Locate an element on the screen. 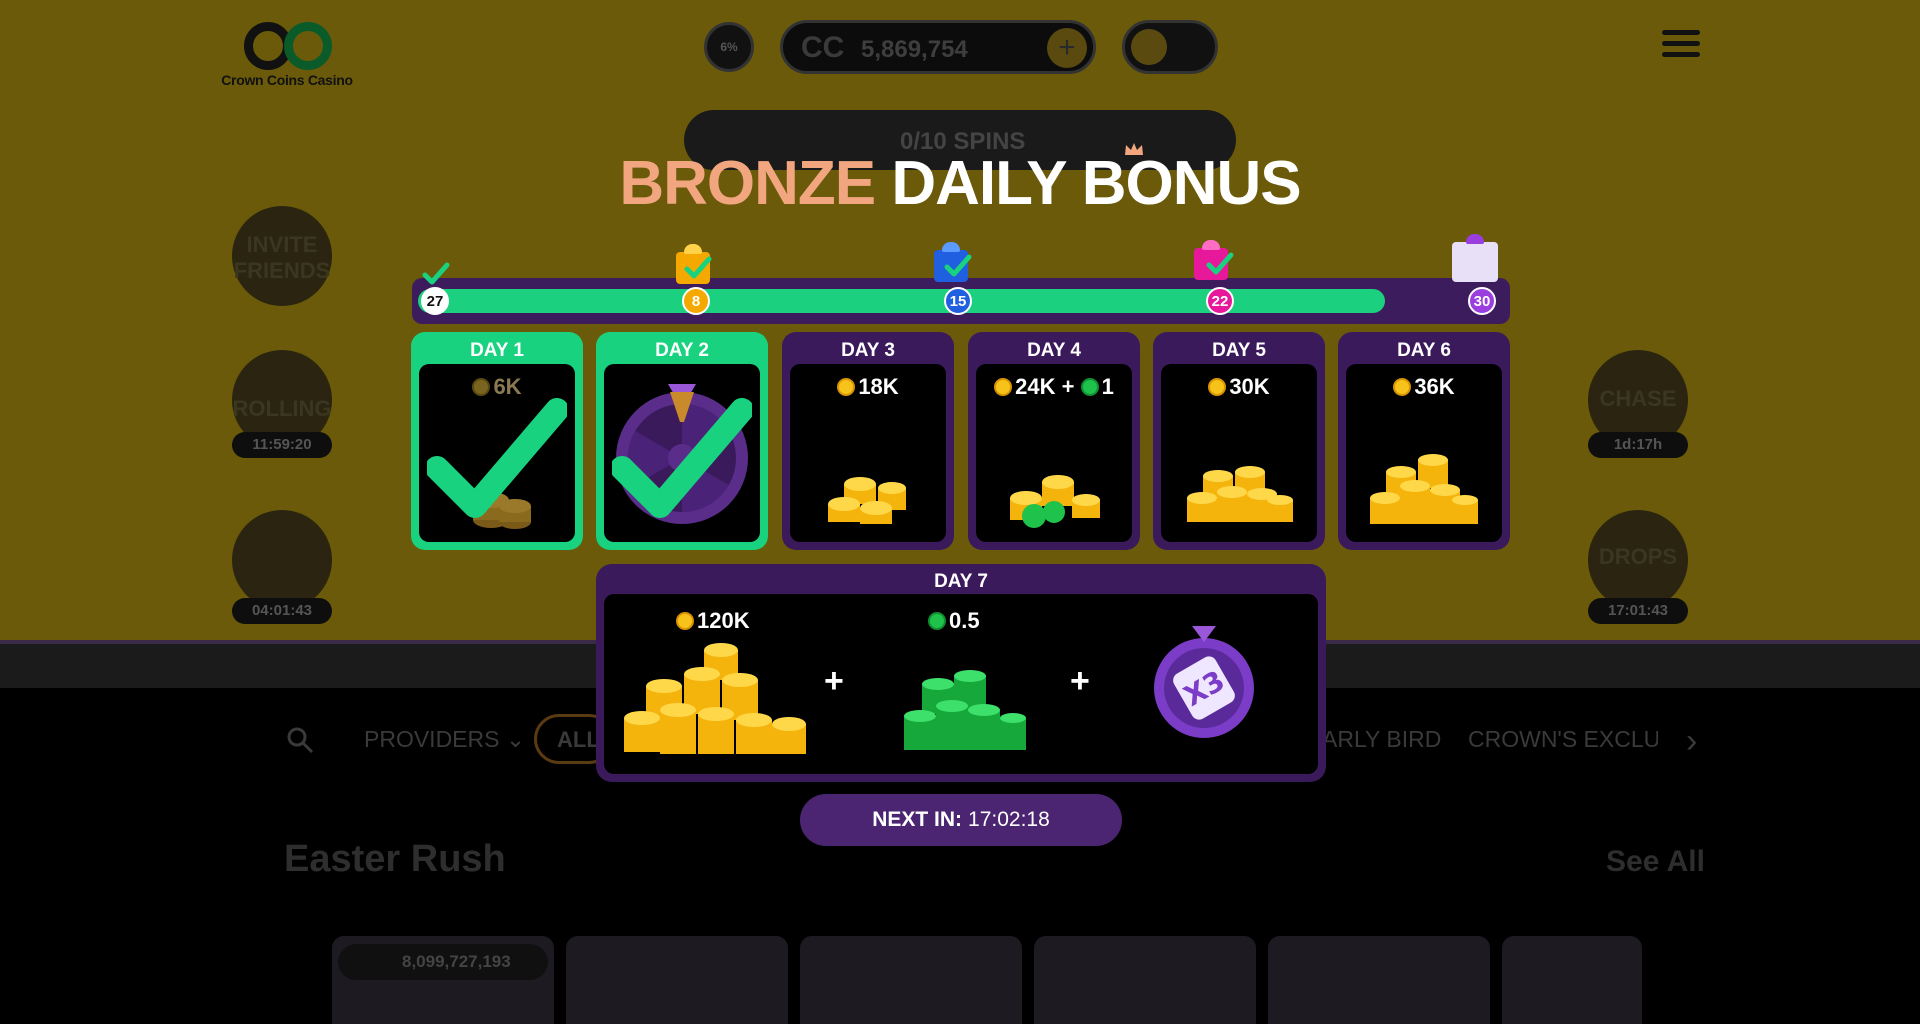  crown-icon is located at coordinates (1134, 149).